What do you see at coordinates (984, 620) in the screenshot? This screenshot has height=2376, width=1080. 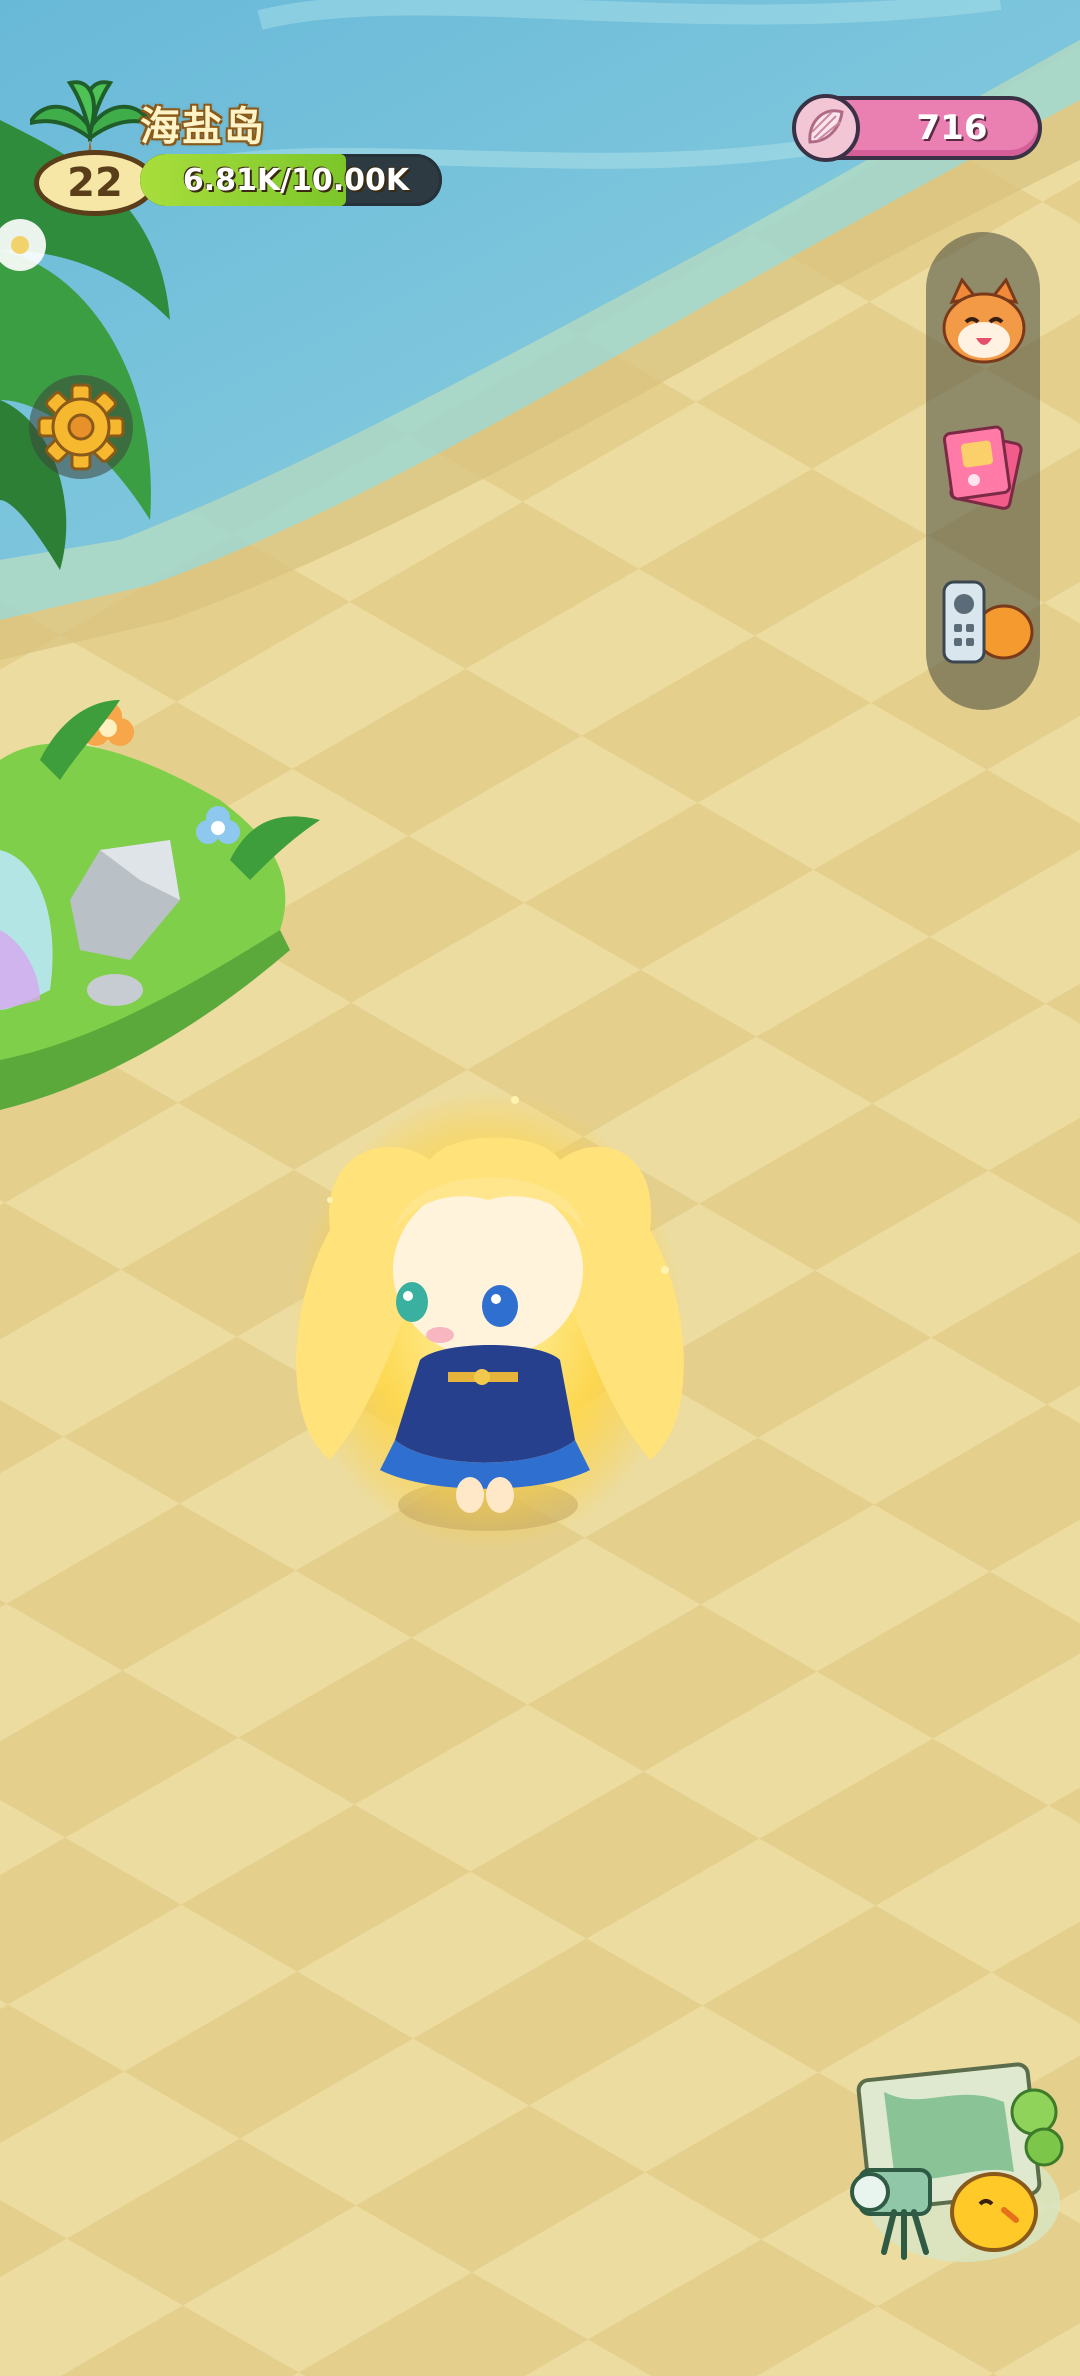 I see `remote-control-icon` at bounding box center [984, 620].